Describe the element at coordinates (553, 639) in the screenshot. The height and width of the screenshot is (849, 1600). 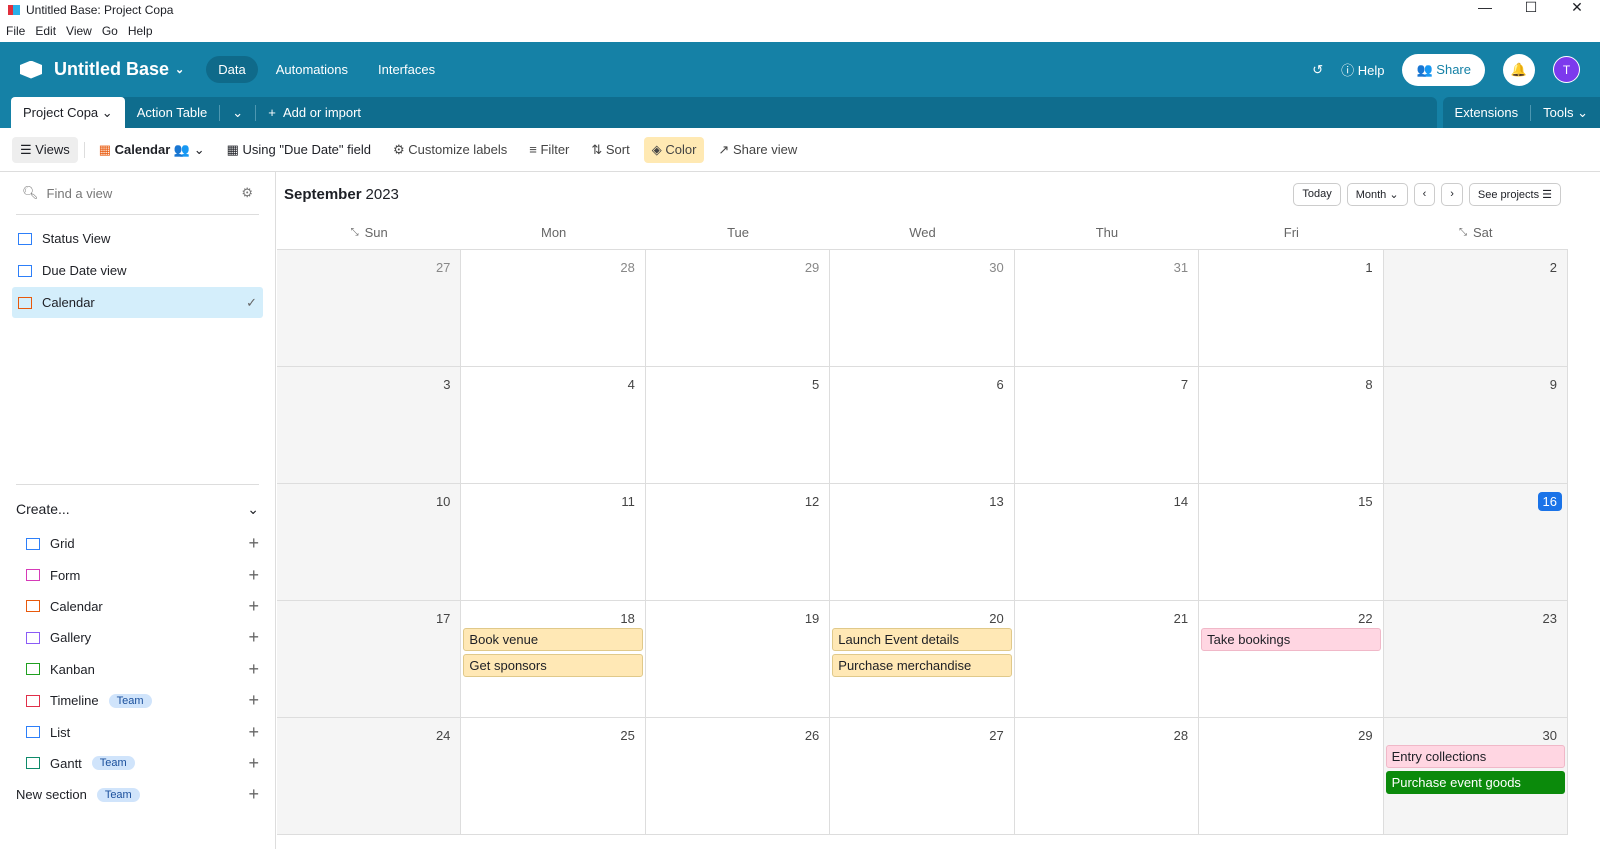
I see `calendar-event: Book venue` at that location.